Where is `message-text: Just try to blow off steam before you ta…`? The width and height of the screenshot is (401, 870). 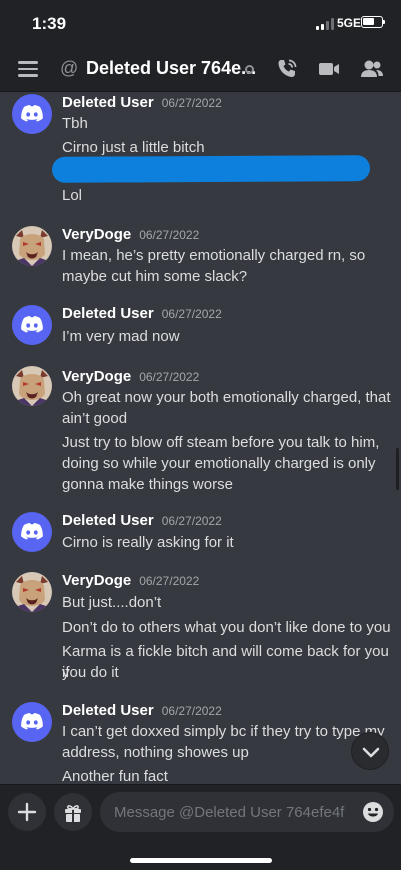
message-text: Just try to blow off steam before you ta… is located at coordinates (221, 442).